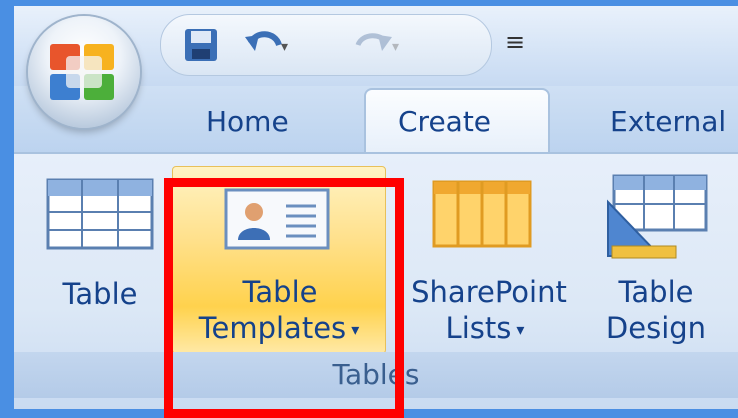 The image size is (738, 418). What do you see at coordinates (668, 127) in the screenshot?
I see `tab-external: External` at bounding box center [668, 127].